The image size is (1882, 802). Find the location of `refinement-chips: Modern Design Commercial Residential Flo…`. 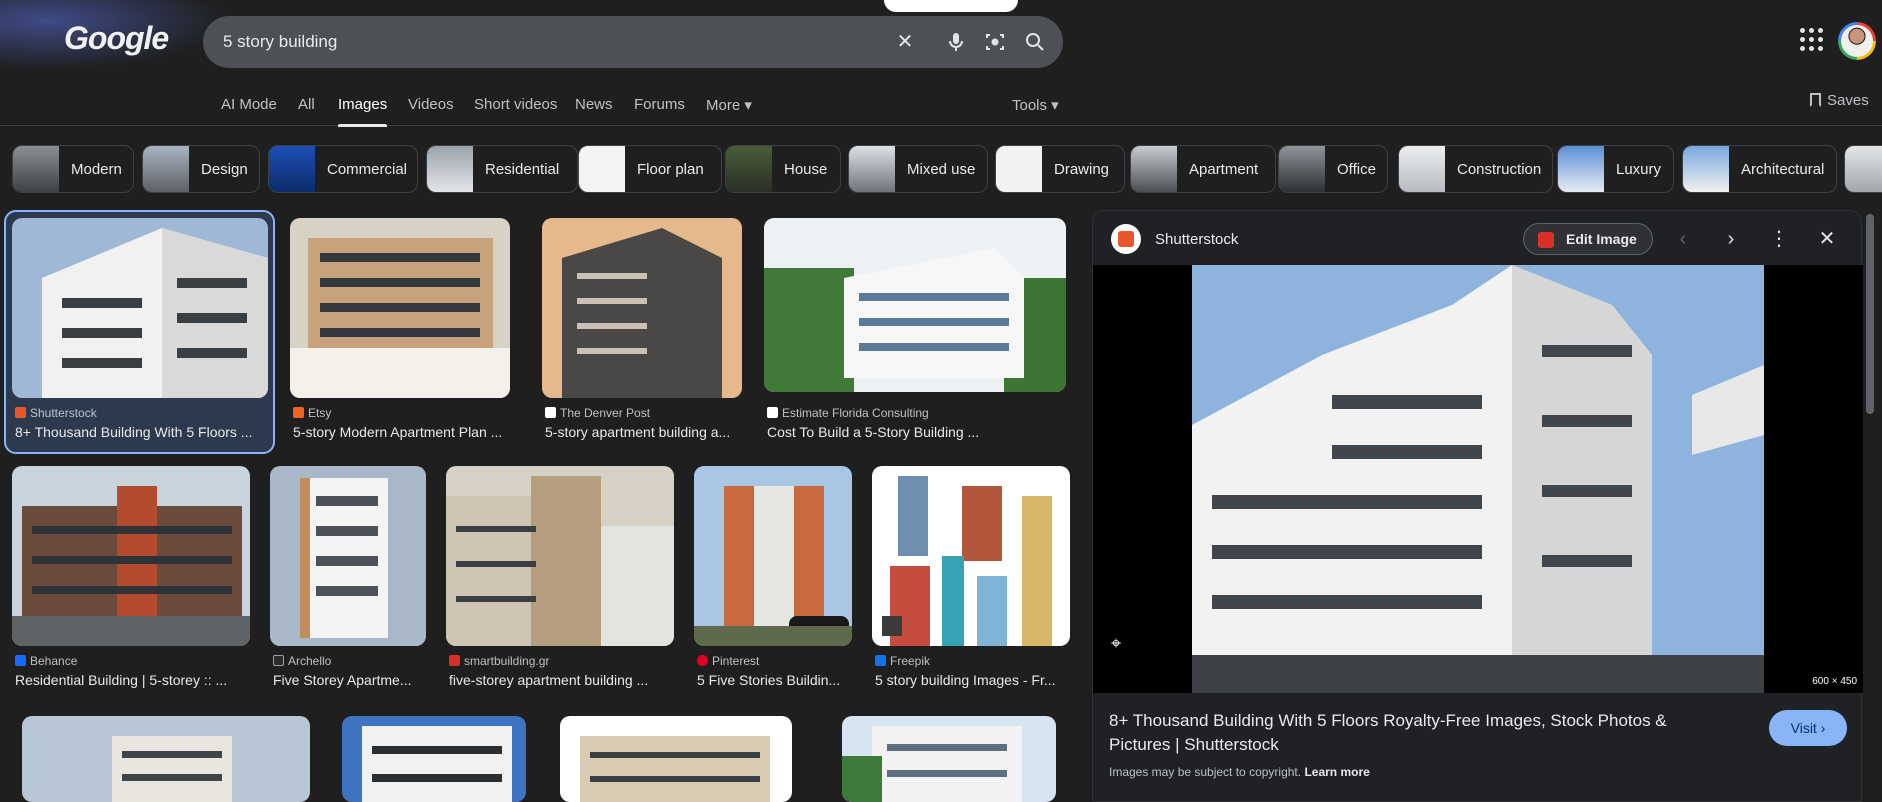

refinement-chips: Modern Design Commercial Residential Flo… is located at coordinates (947, 169).